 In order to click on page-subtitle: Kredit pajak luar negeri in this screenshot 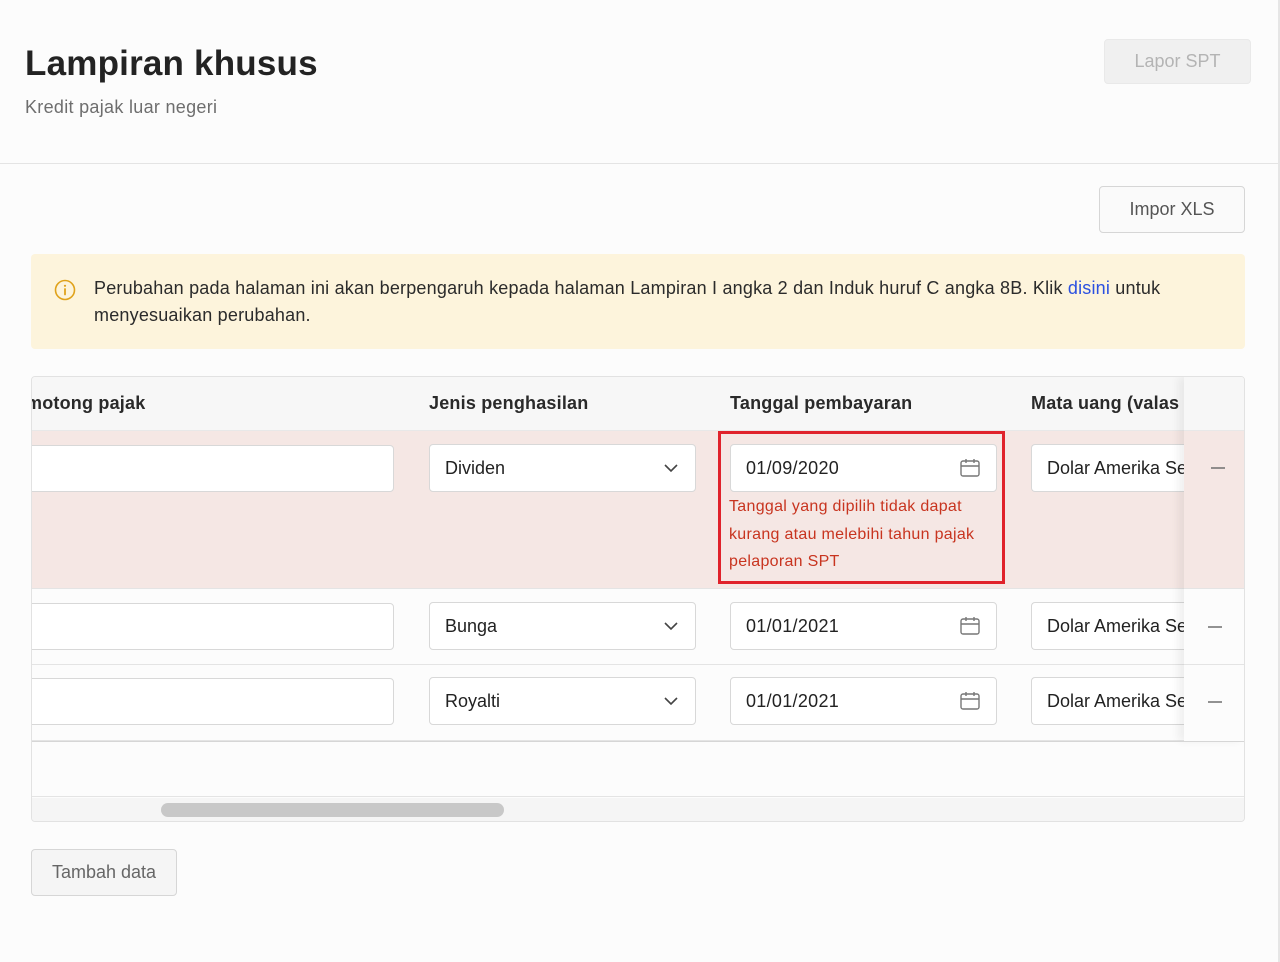, I will do `click(121, 107)`.